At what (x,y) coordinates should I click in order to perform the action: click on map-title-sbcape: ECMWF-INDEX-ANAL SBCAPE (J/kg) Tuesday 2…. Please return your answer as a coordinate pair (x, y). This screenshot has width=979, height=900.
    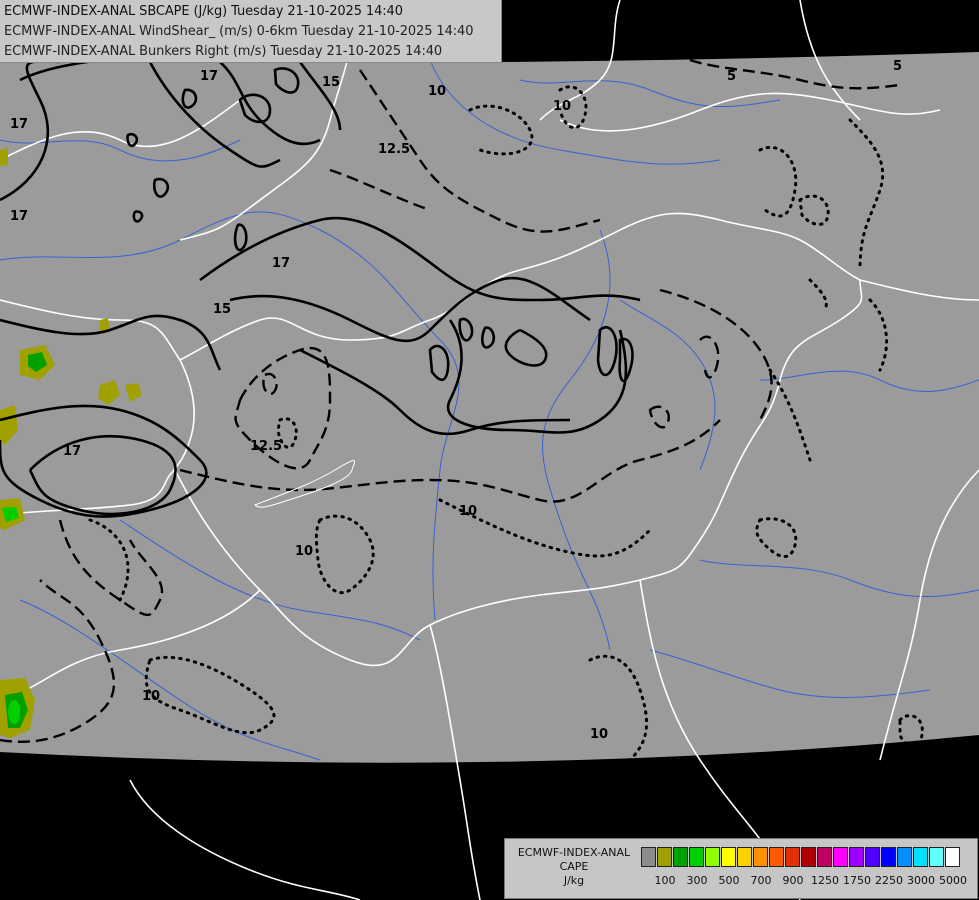
    Looking at the image, I should click on (203, 11).